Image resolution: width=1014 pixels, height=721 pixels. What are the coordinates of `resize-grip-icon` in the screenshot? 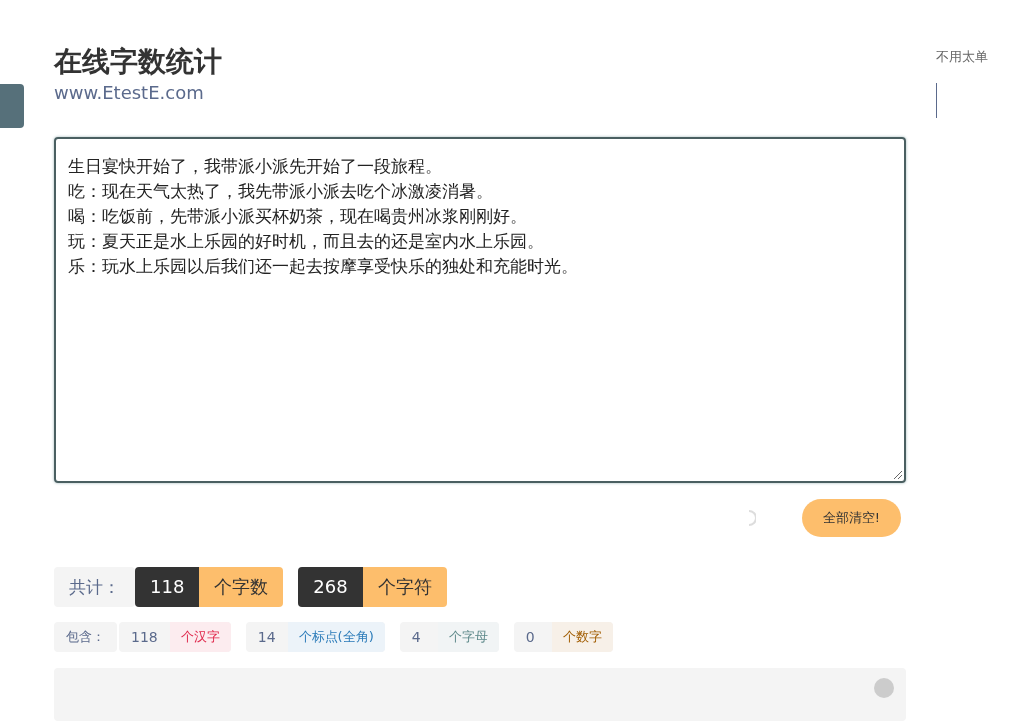 It's located at (898, 475).